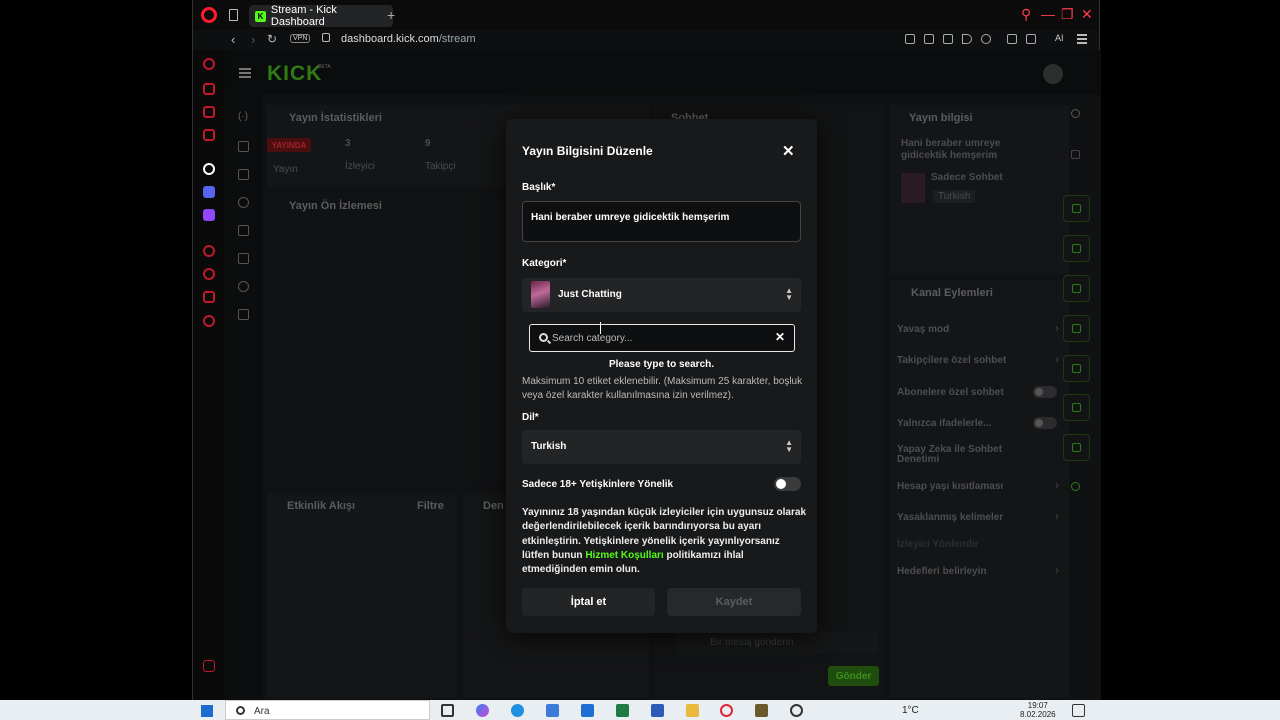  I want to click on save-button: Kaydet, so click(734, 602).